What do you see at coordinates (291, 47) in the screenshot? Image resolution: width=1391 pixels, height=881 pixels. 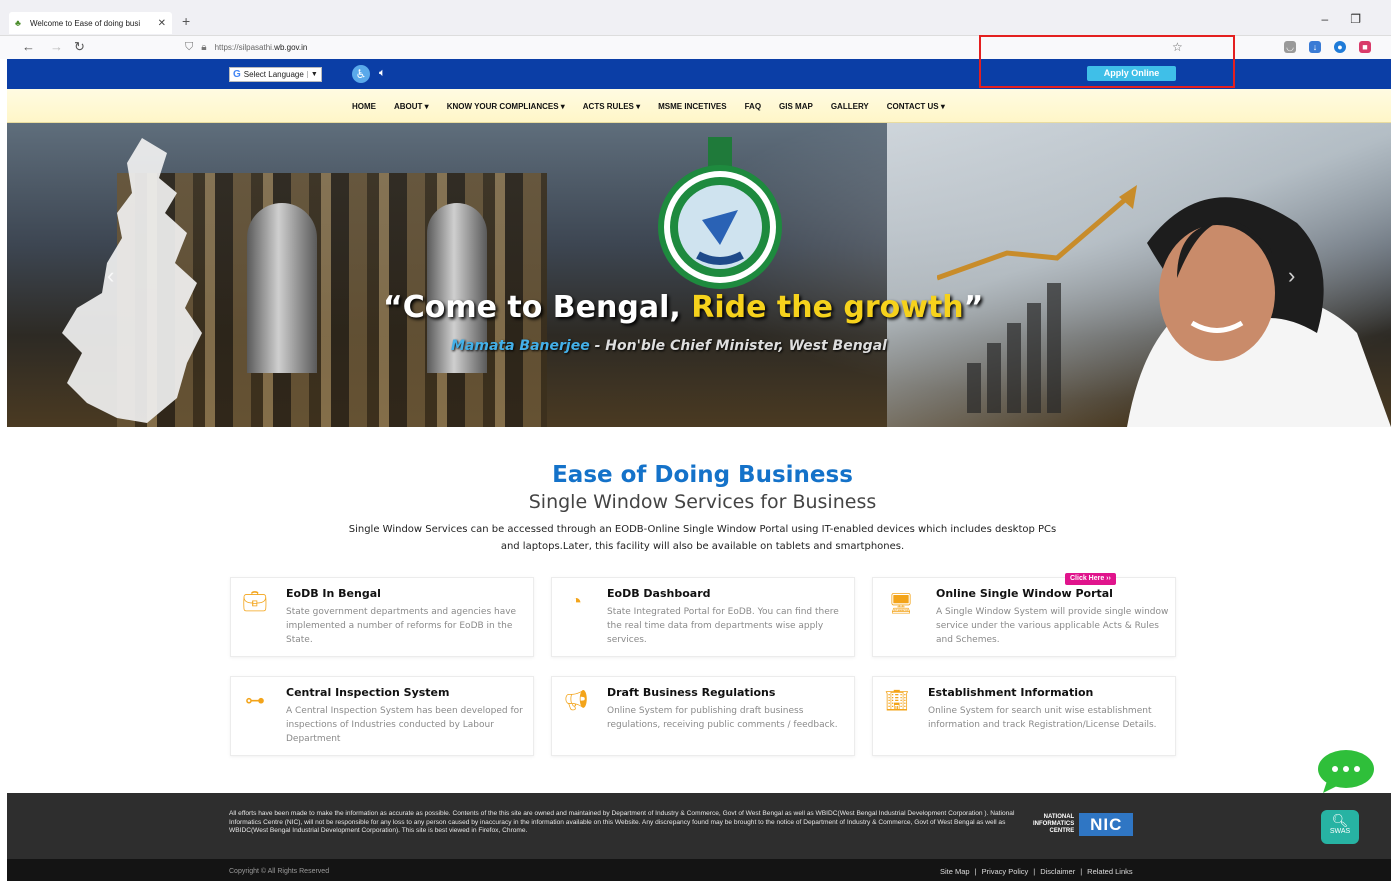 I see `url-domain: wb.gov.in` at bounding box center [291, 47].